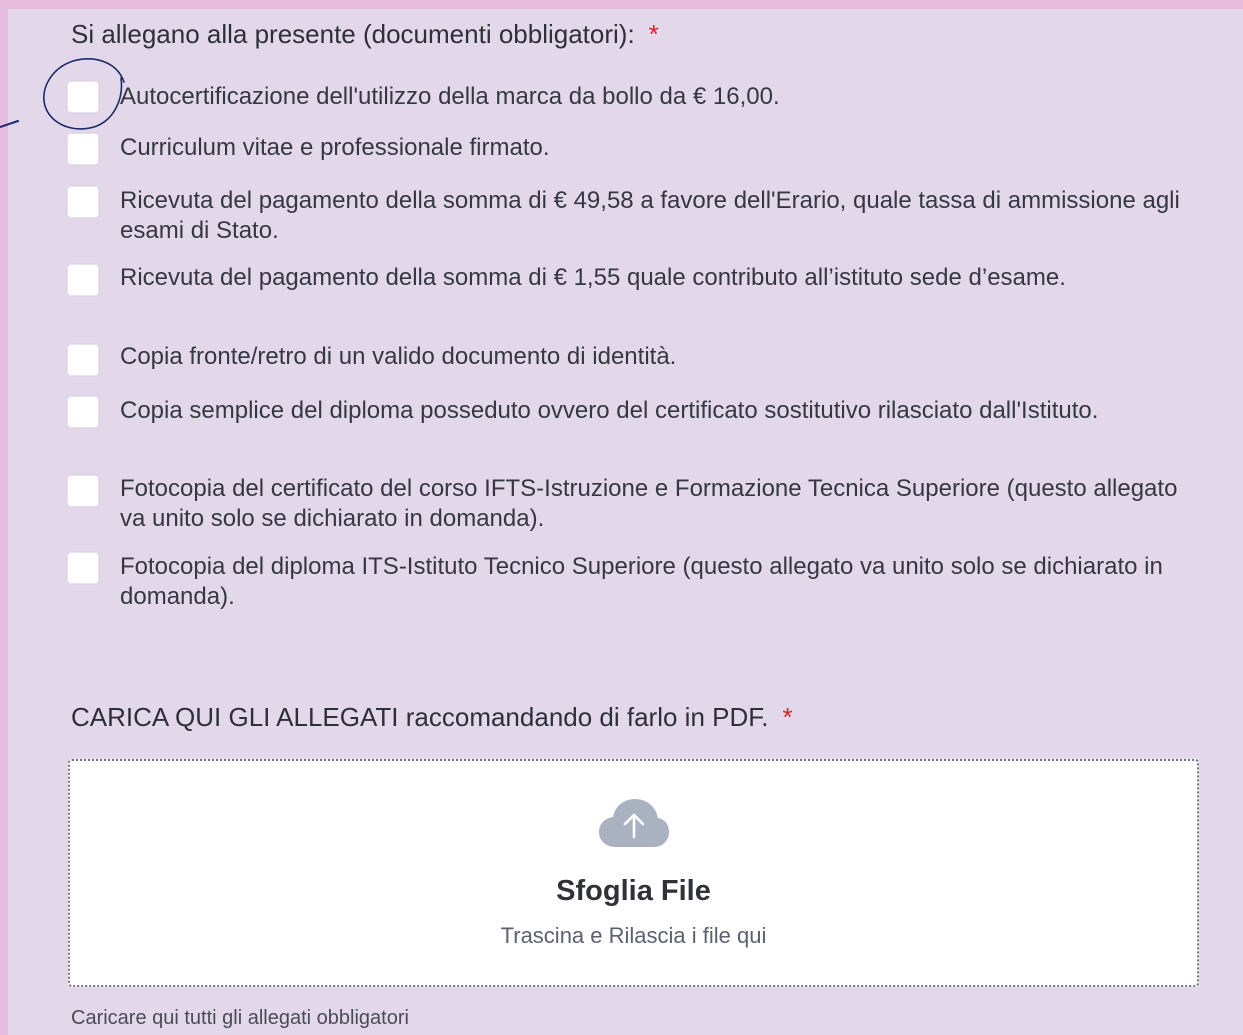 The width and height of the screenshot is (1243, 1035). What do you see at coordinates (83, 97) in the screenshot?
I see `checkbox-marca-da-bollo` at bounding box center [83, 97].